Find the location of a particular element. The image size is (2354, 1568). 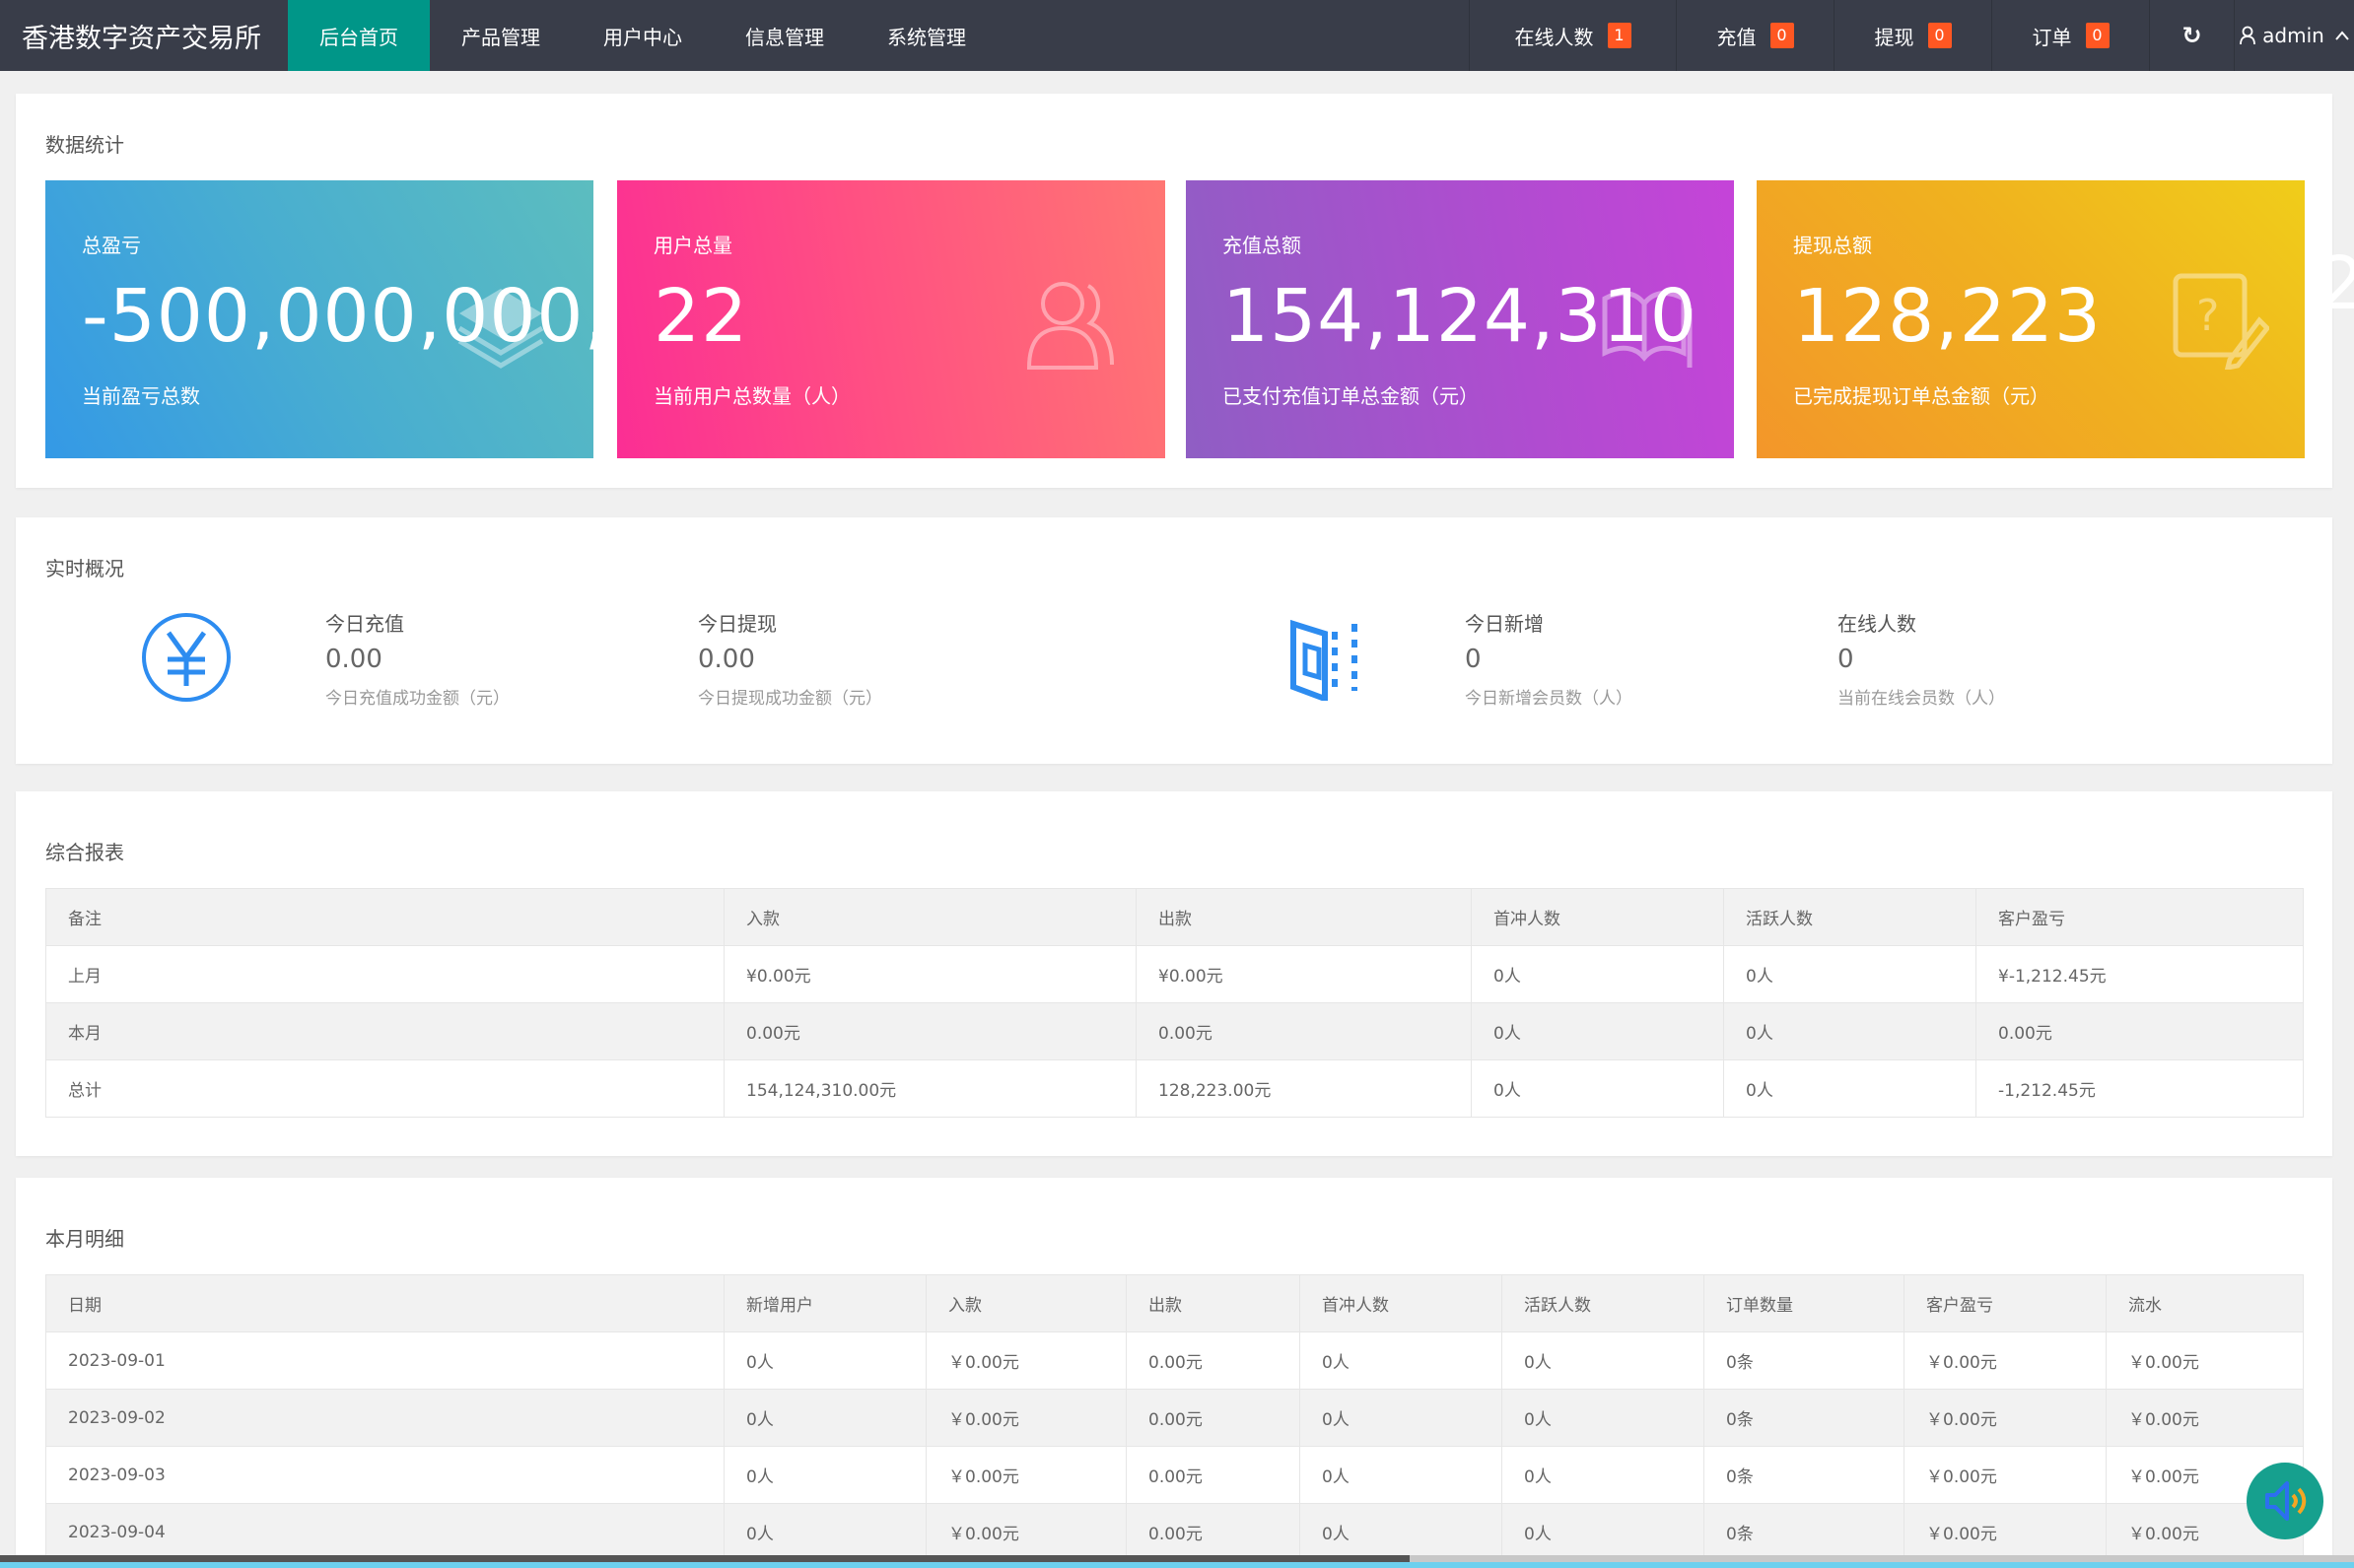

online-members-value: 0 is located at coordinates (1845, 659).